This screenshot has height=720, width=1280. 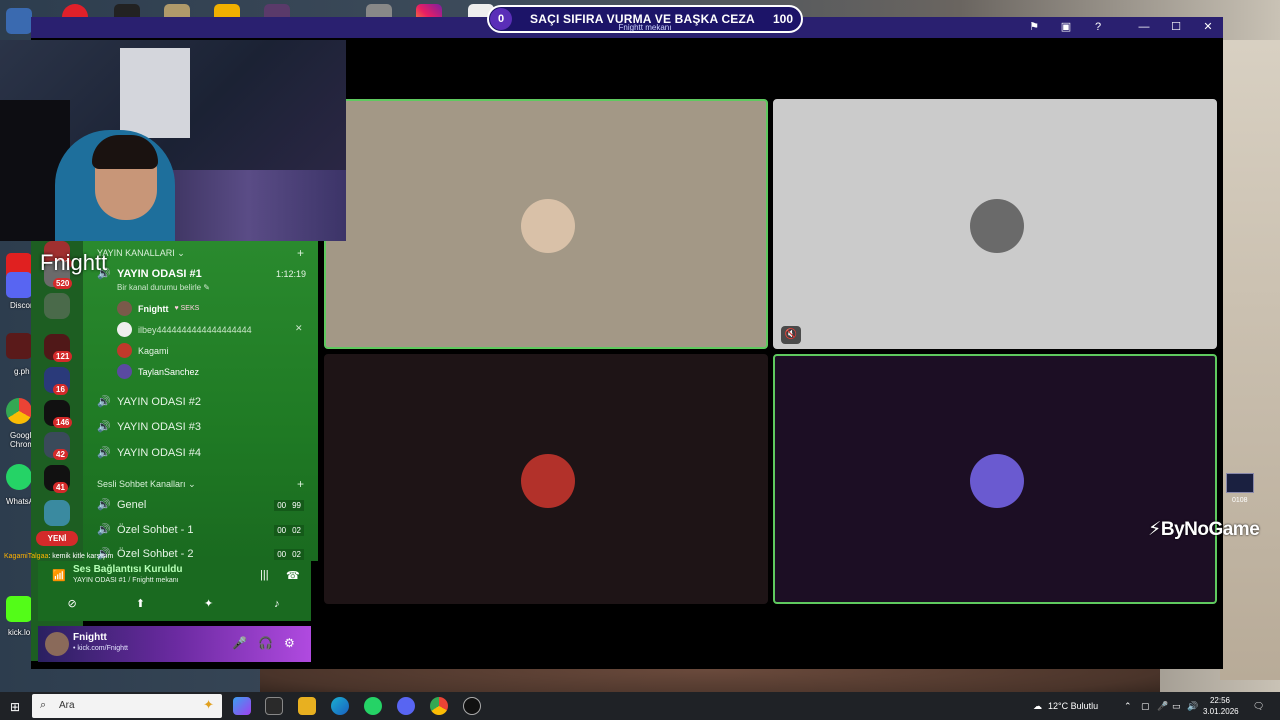 What do you see at coordinates (15, 707) in the screenshot?
I see `windows-start-icon: ⊞` at bounding box center [15, 707].